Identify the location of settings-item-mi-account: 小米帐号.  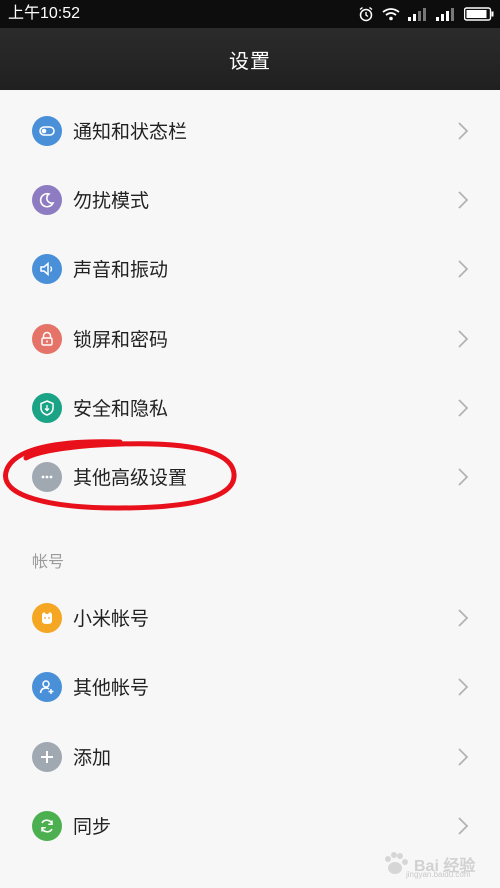
(250, 617).